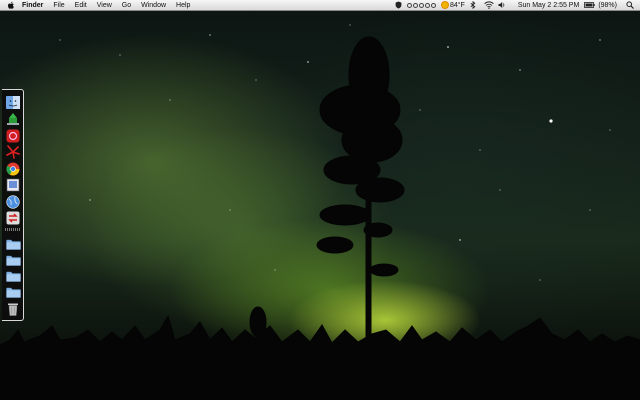 The height and width of the screenshot is (400, 640). Describe the element at coordinates (473, 5) in the screenshot. I see `bluetooth-icon` at that location.